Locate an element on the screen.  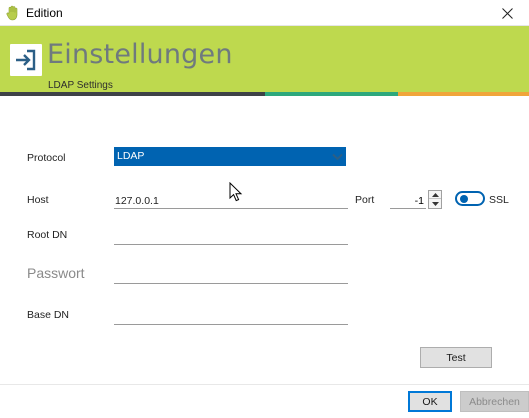
test-button: Test is located at coordinates (456, 357).